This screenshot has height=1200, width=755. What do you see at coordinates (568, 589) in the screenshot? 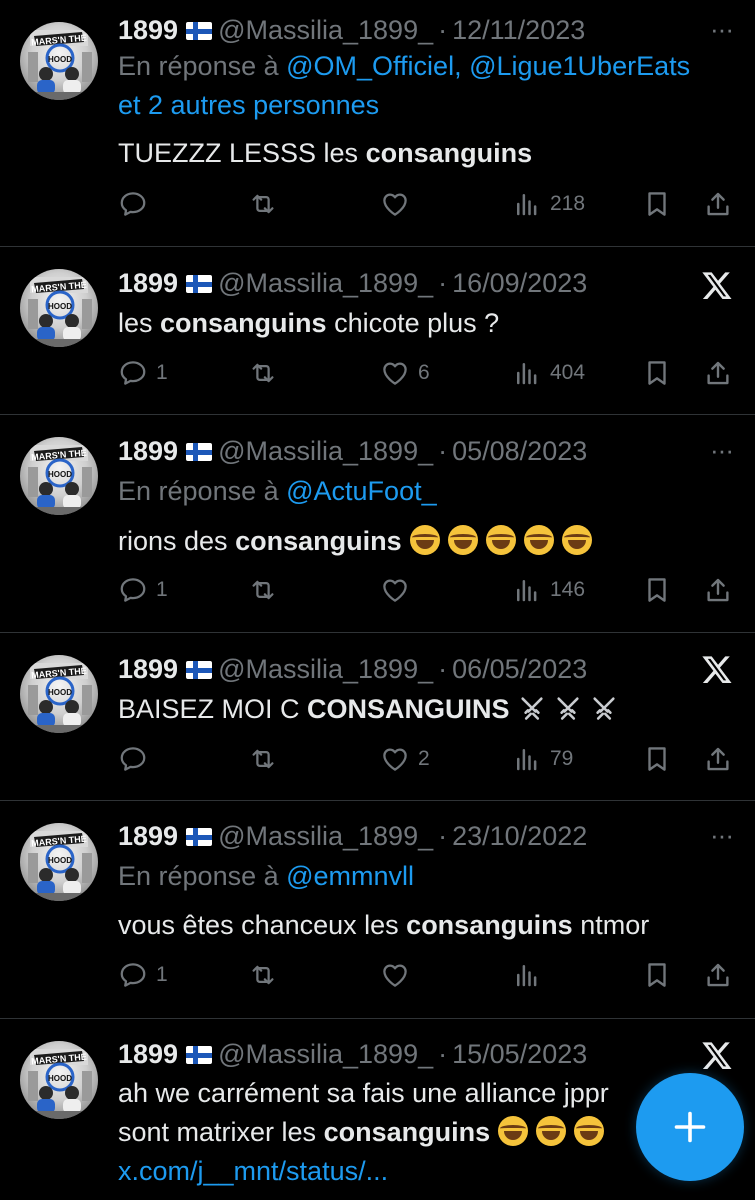
I see `views-count: 146` at bounding box center [568, 589].